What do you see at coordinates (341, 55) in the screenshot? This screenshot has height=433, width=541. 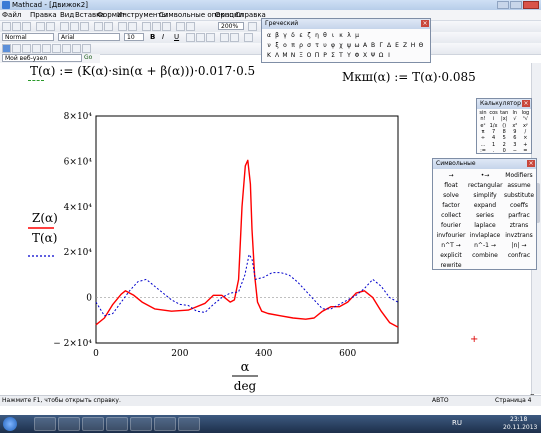 I see `greek-letter-button: Τ` at bounding box center [341, 55].